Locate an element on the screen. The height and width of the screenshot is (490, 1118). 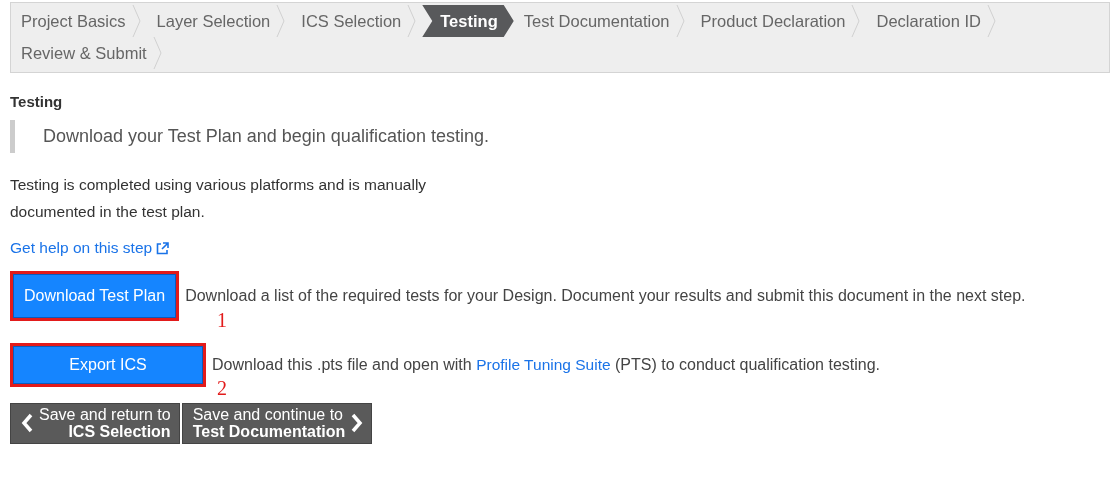
step-tab: Test Documentation is located at coordinates (602, 21).